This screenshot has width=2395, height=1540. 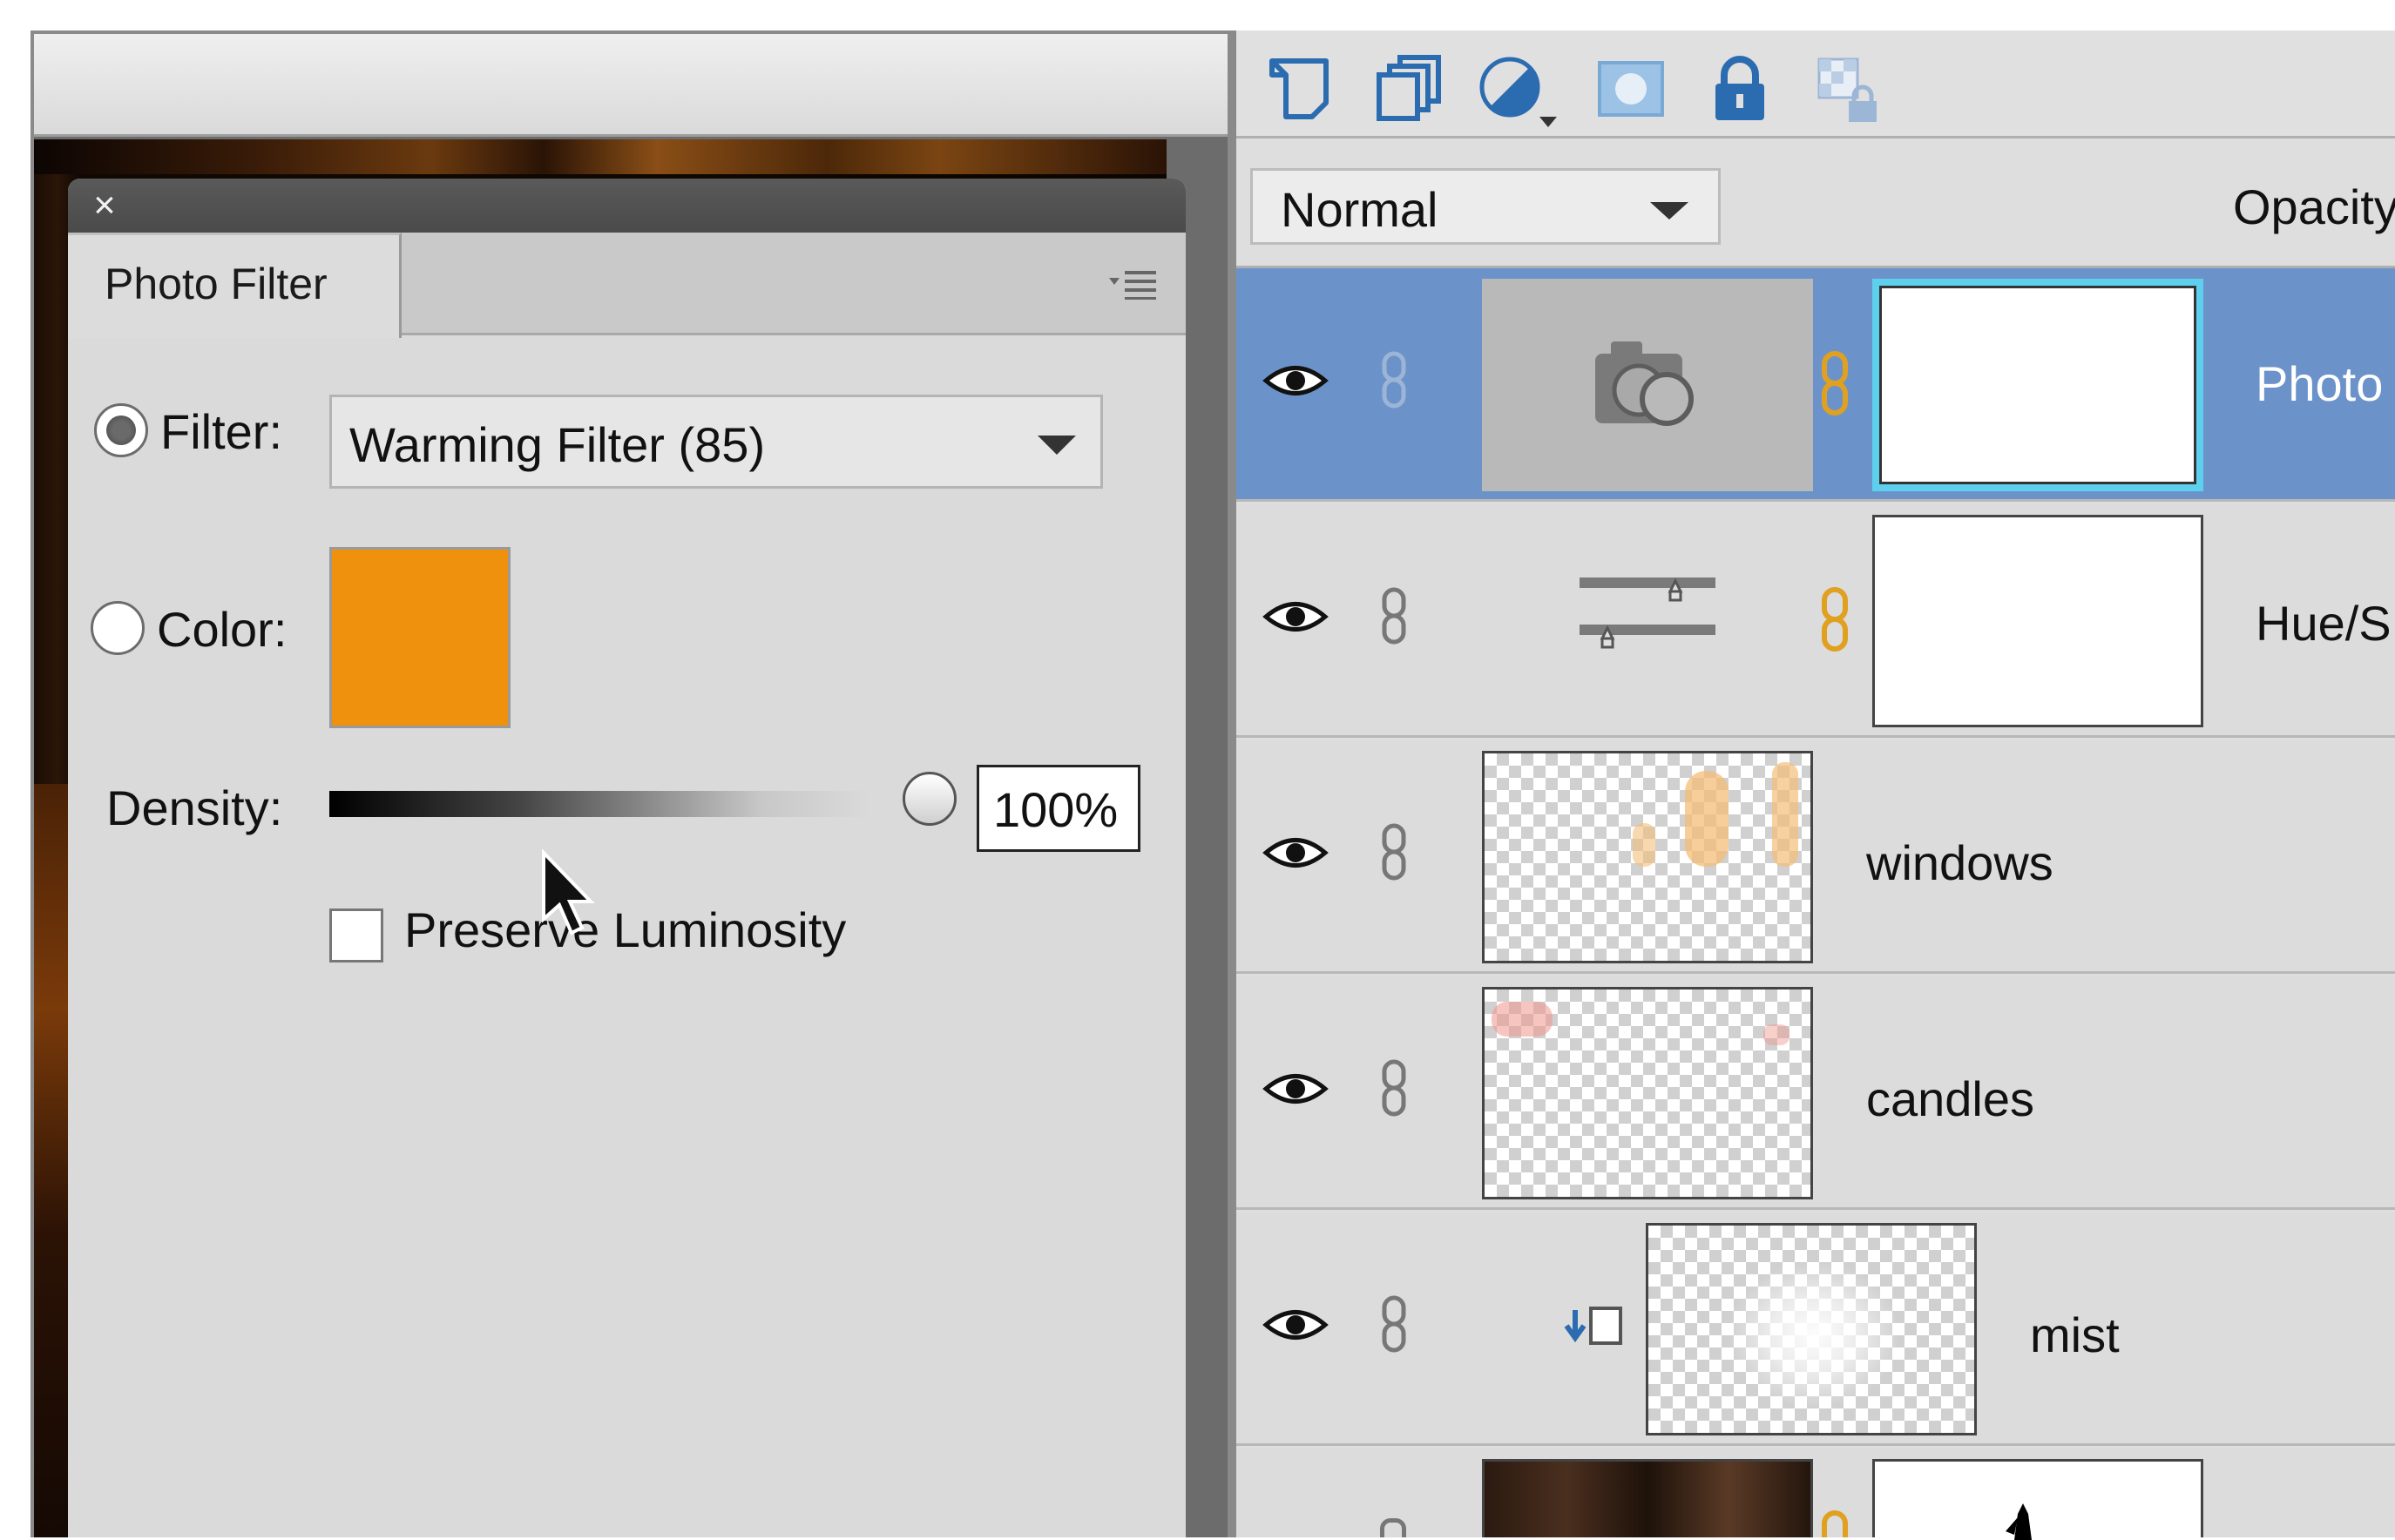 I want to click on density-slider-track, so click(x=599, y=804).